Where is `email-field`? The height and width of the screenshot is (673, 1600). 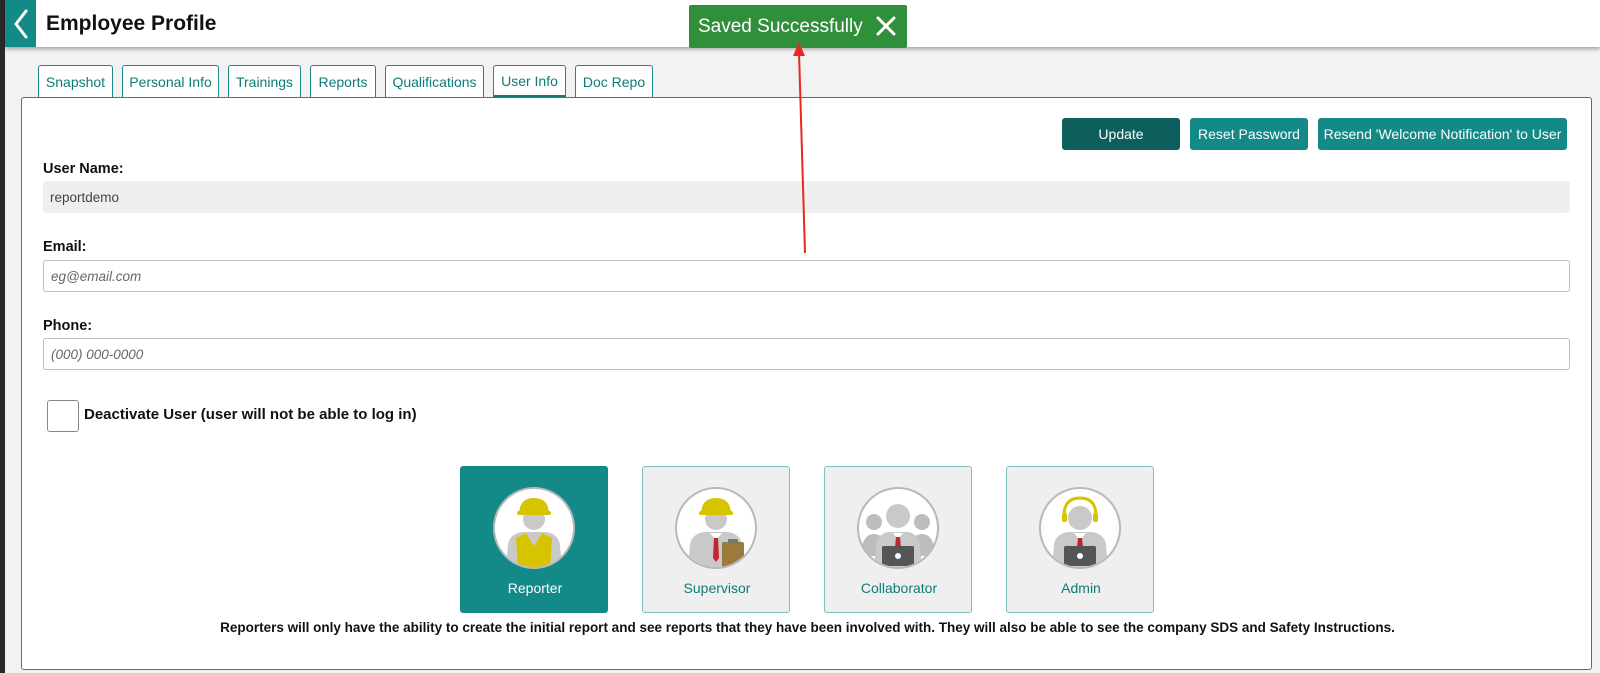 email-field is located at coordinates (806, 276).